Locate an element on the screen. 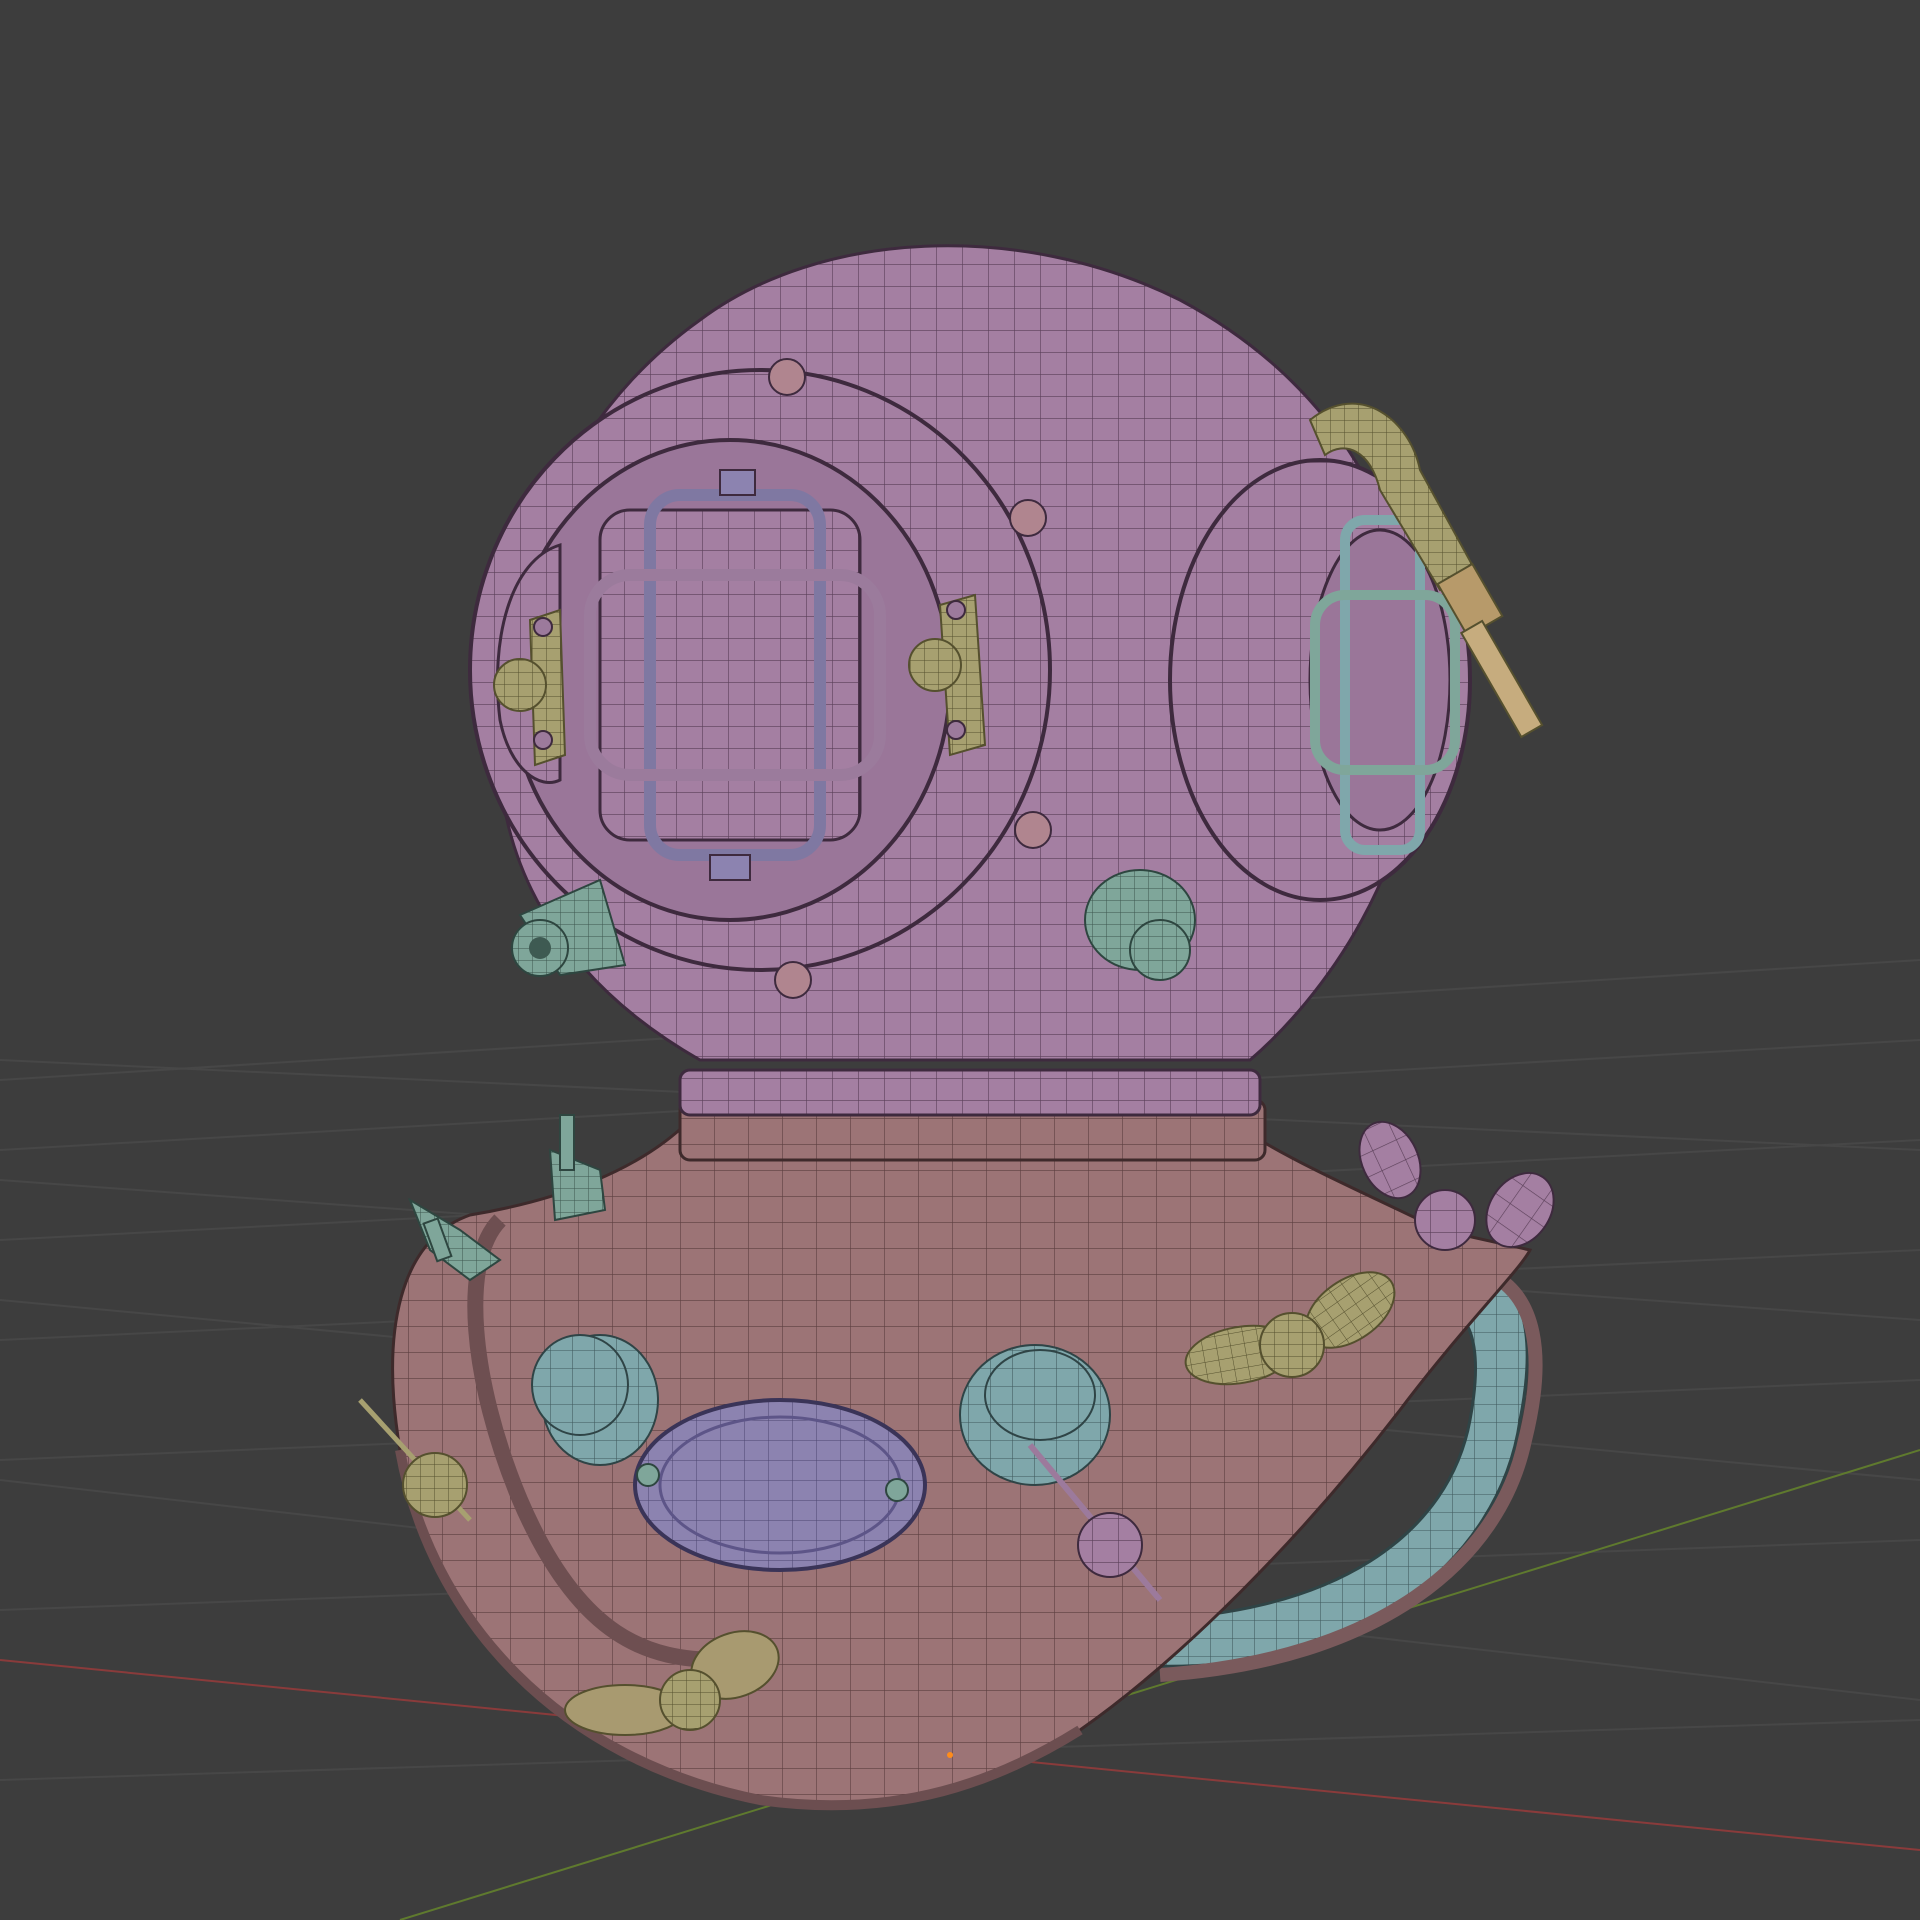 The image size is (1920, 1920). nameplate-screw-right is located at coordinates (897, 1490).